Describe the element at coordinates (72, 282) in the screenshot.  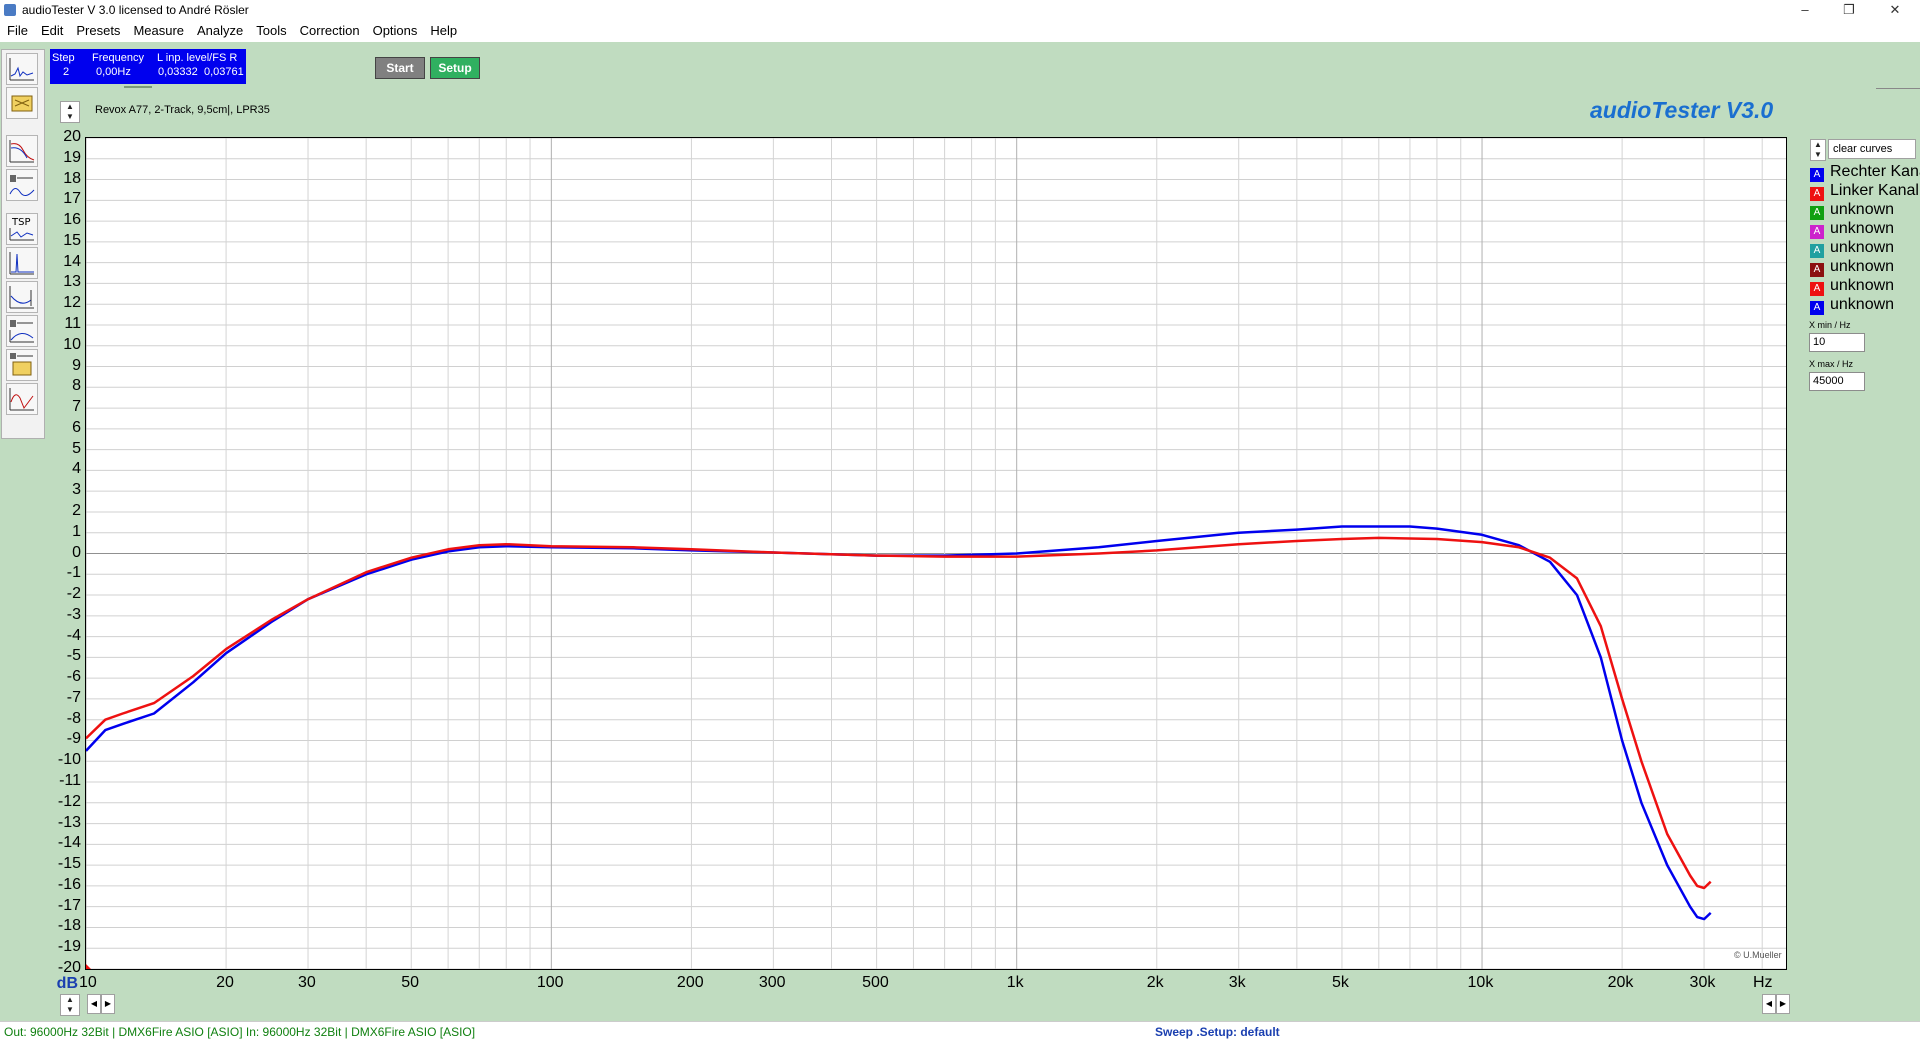
I see `y-tick-label: 13` at that location.